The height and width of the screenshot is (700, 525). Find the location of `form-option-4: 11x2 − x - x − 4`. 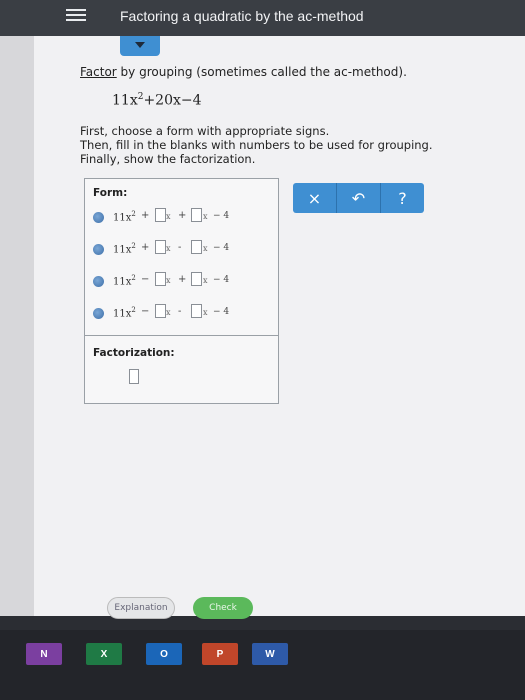

form-option-4: 11x2 − x - x − 4 is located at coordinates (183, 314).